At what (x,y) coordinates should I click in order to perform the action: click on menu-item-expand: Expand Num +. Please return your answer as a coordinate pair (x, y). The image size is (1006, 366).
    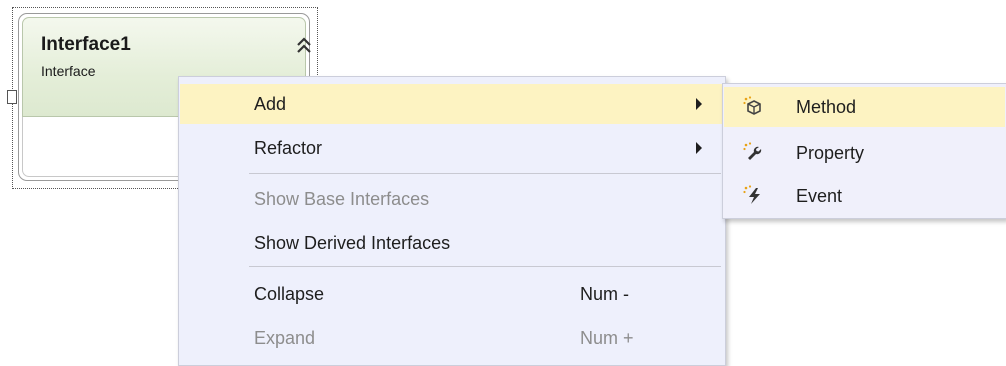
    Looking at the image, I should click on (452, 338).